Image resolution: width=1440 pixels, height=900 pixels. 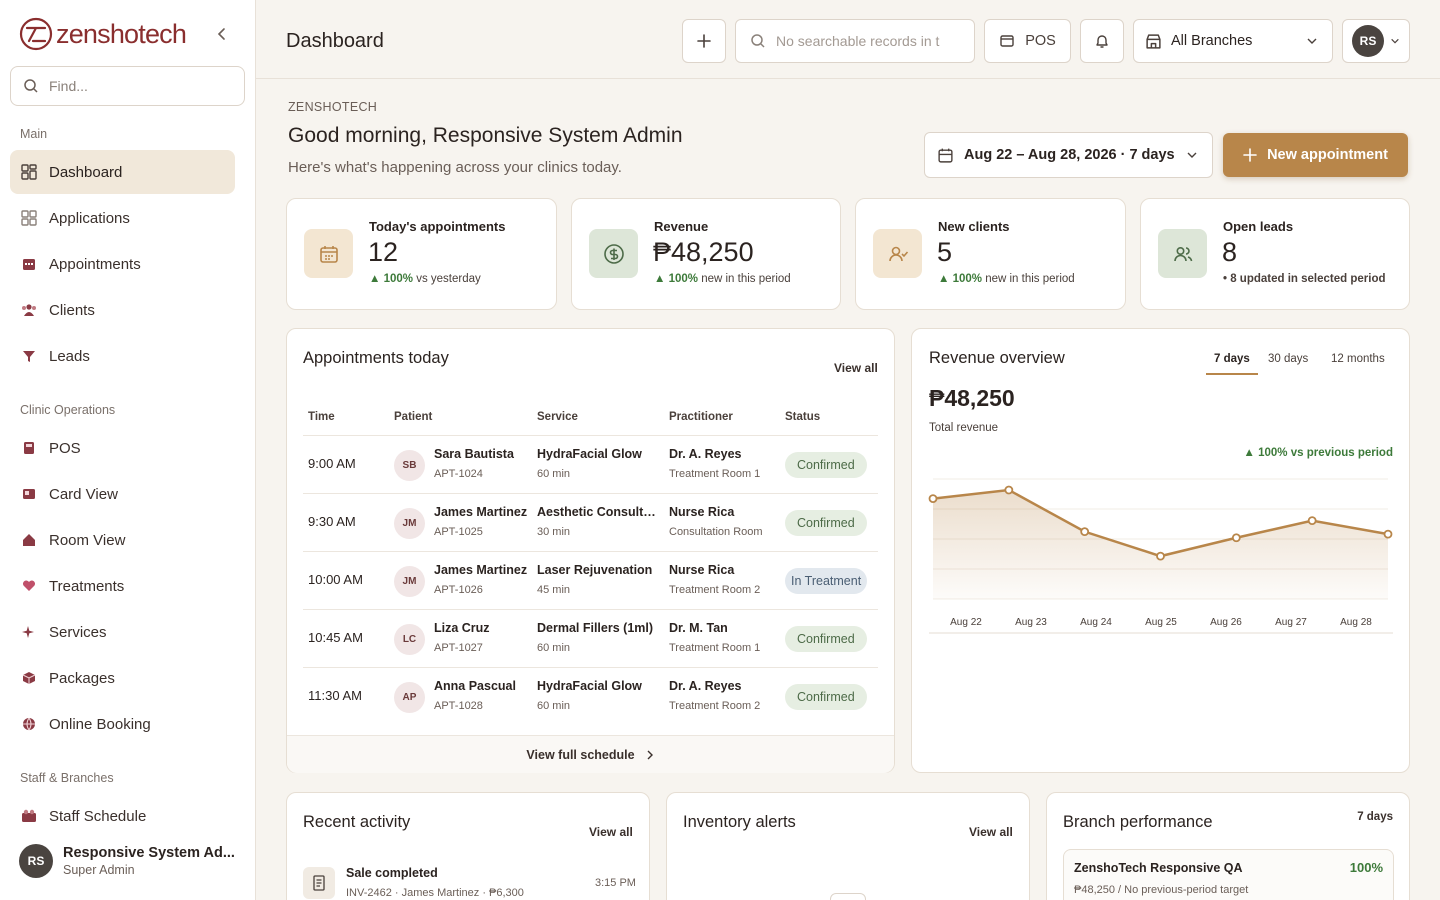 I want to click on room: Consultation Room, so click(x=716, y=532).